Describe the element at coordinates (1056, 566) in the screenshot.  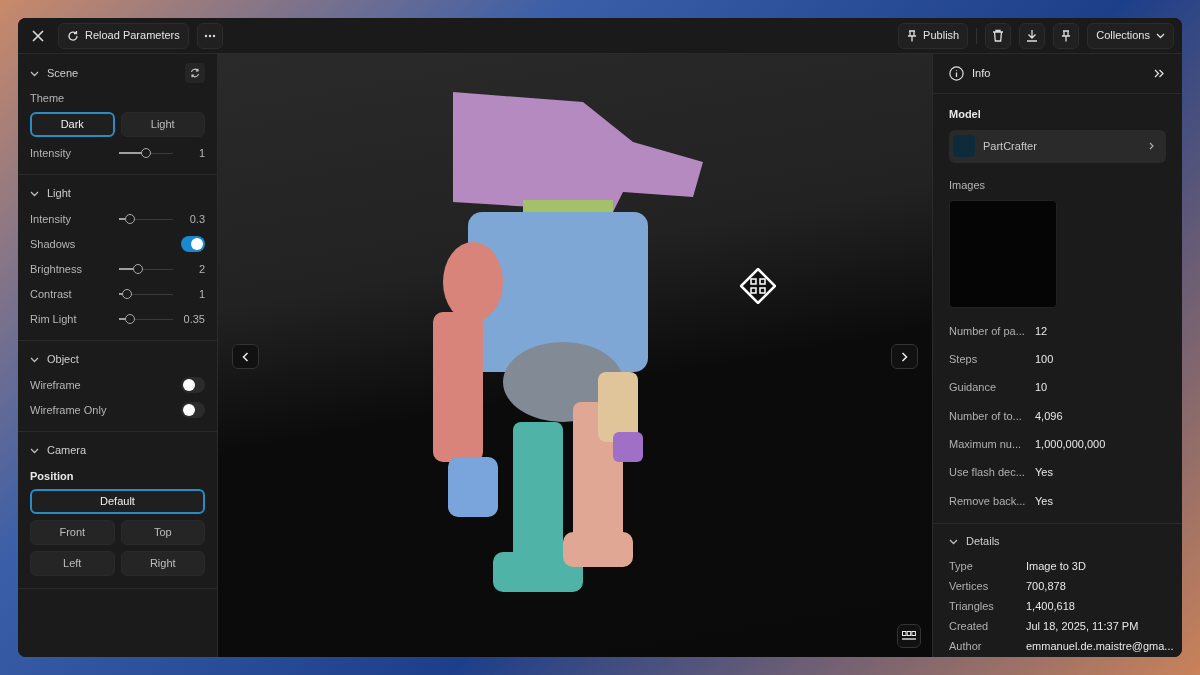
I see `detail-value: Image to 3D` at that location.